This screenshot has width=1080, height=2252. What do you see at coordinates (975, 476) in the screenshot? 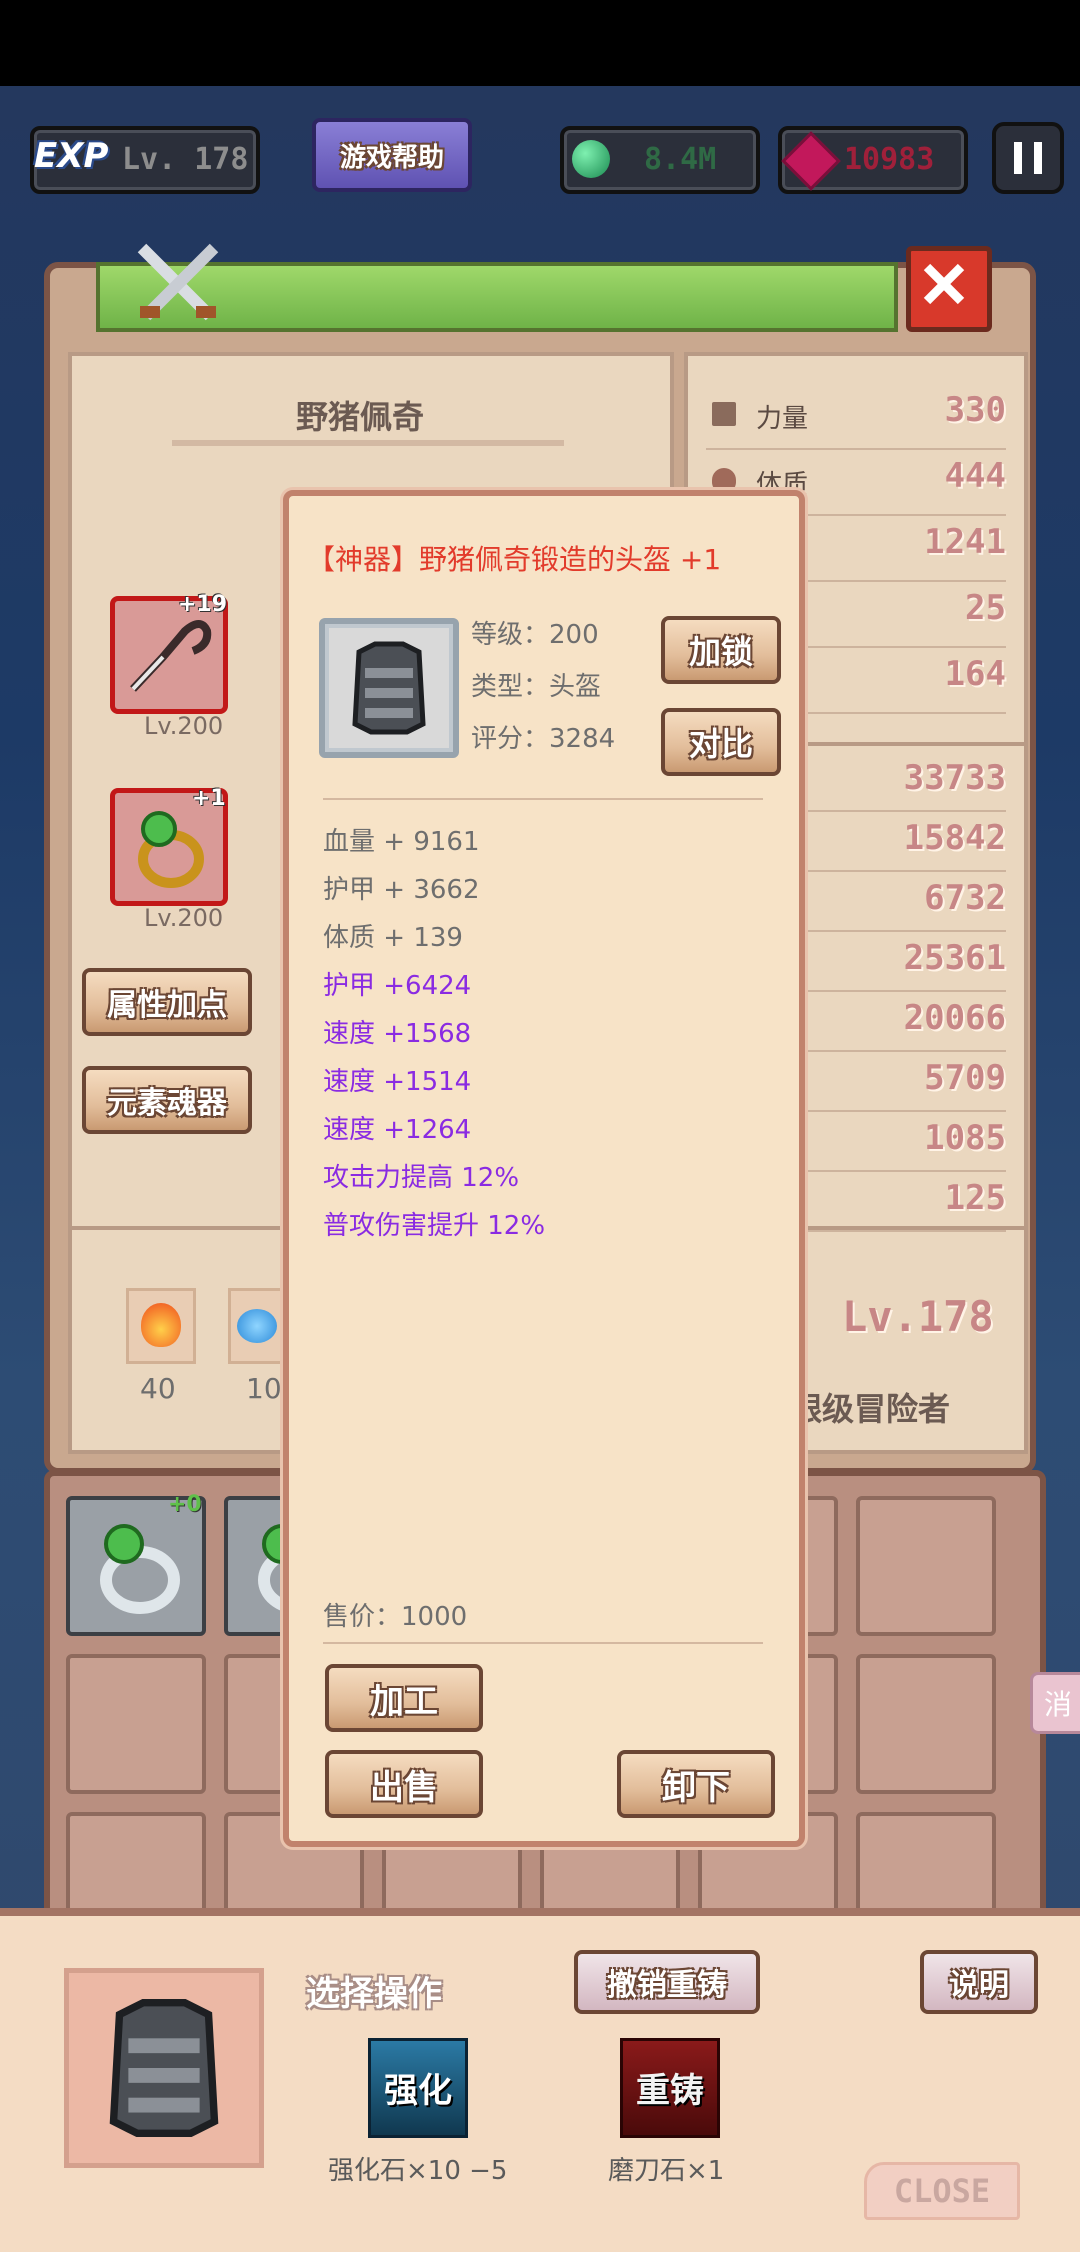
I see `stat-value: 444` at bounding box center [975, 476].